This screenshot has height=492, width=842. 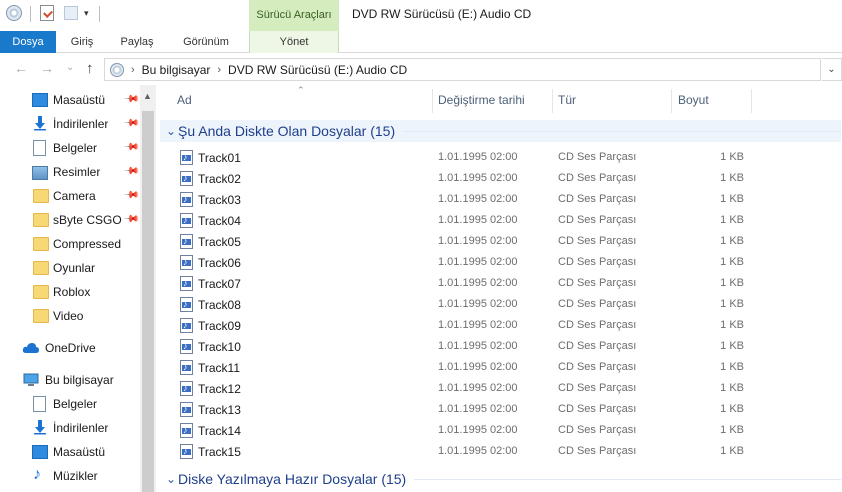 What do you see at coordinates (14, 13) in the screenshot?
I see `cd-drive-icon` at bounding box center [14, 13].